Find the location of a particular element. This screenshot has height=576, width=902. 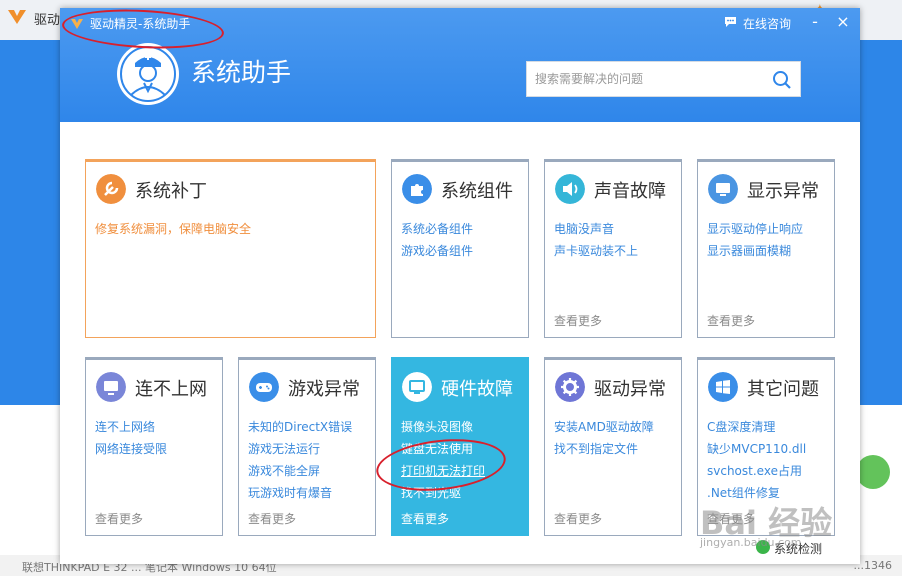

card-link: 电脑没声音 is located at coordinates (596, 229).